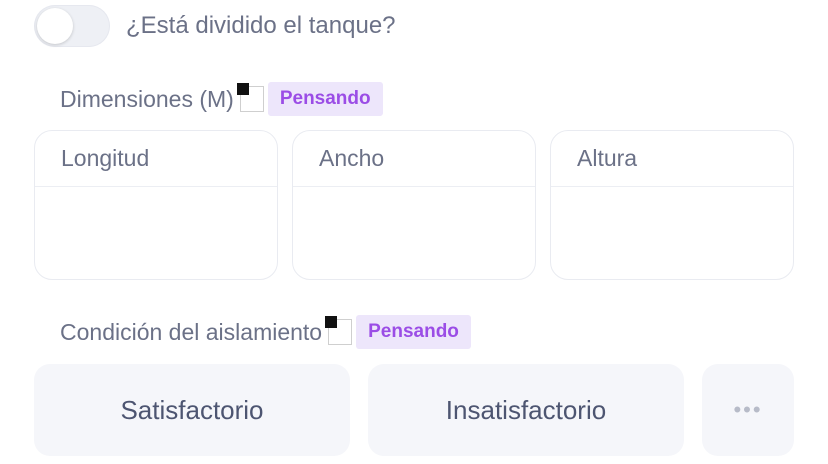  I want to click on option-unsatisfactory-button: Insatisfactorio, so click(526, 410).